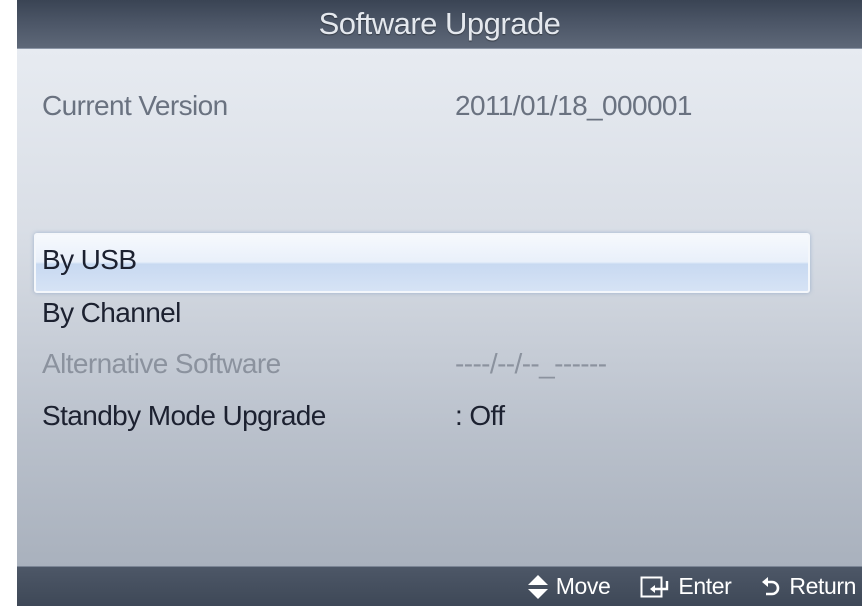 This screenshot has height=606, width=865. Describe the element at coordinates (135, 105) in the screenshot. I see `current-version-label: Current Version` at that location.